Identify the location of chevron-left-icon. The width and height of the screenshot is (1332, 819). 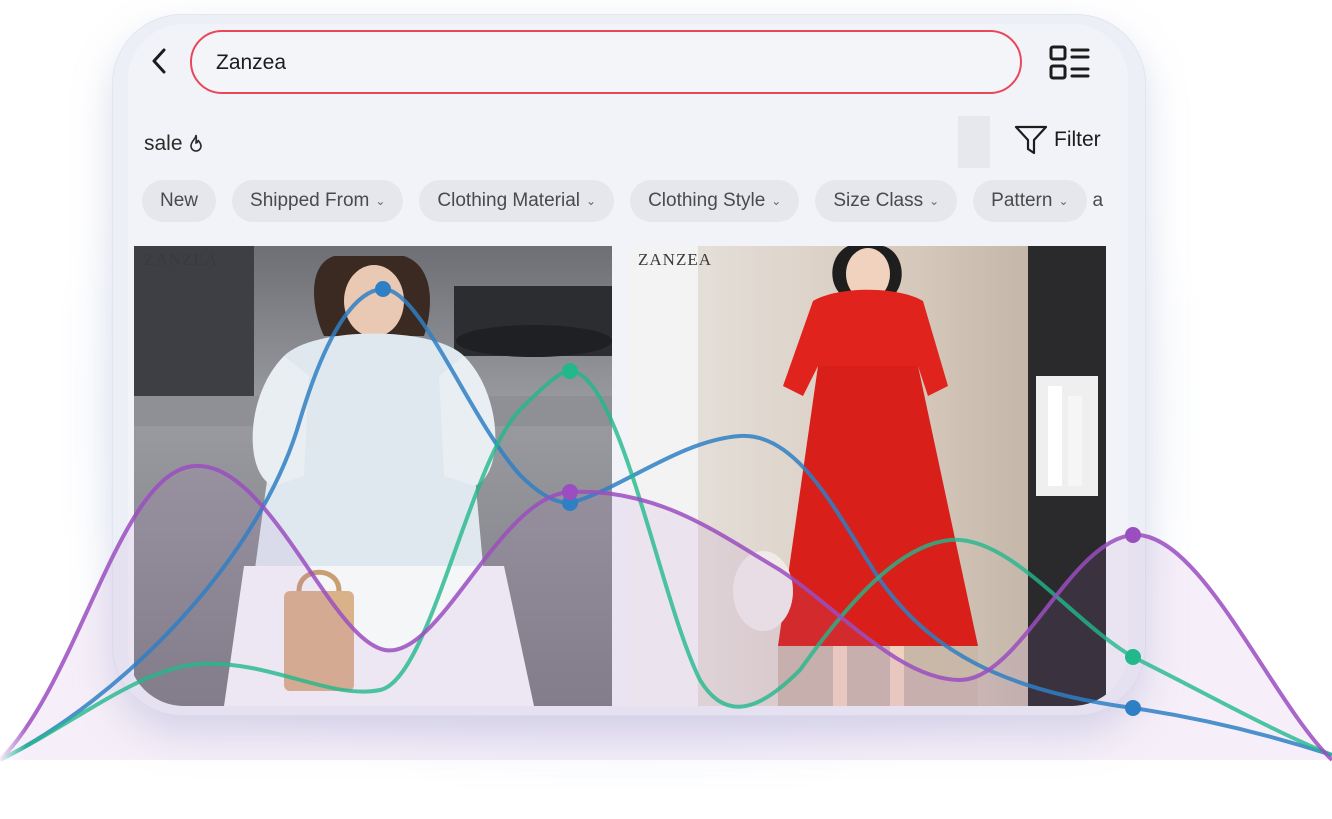
(159, 61).